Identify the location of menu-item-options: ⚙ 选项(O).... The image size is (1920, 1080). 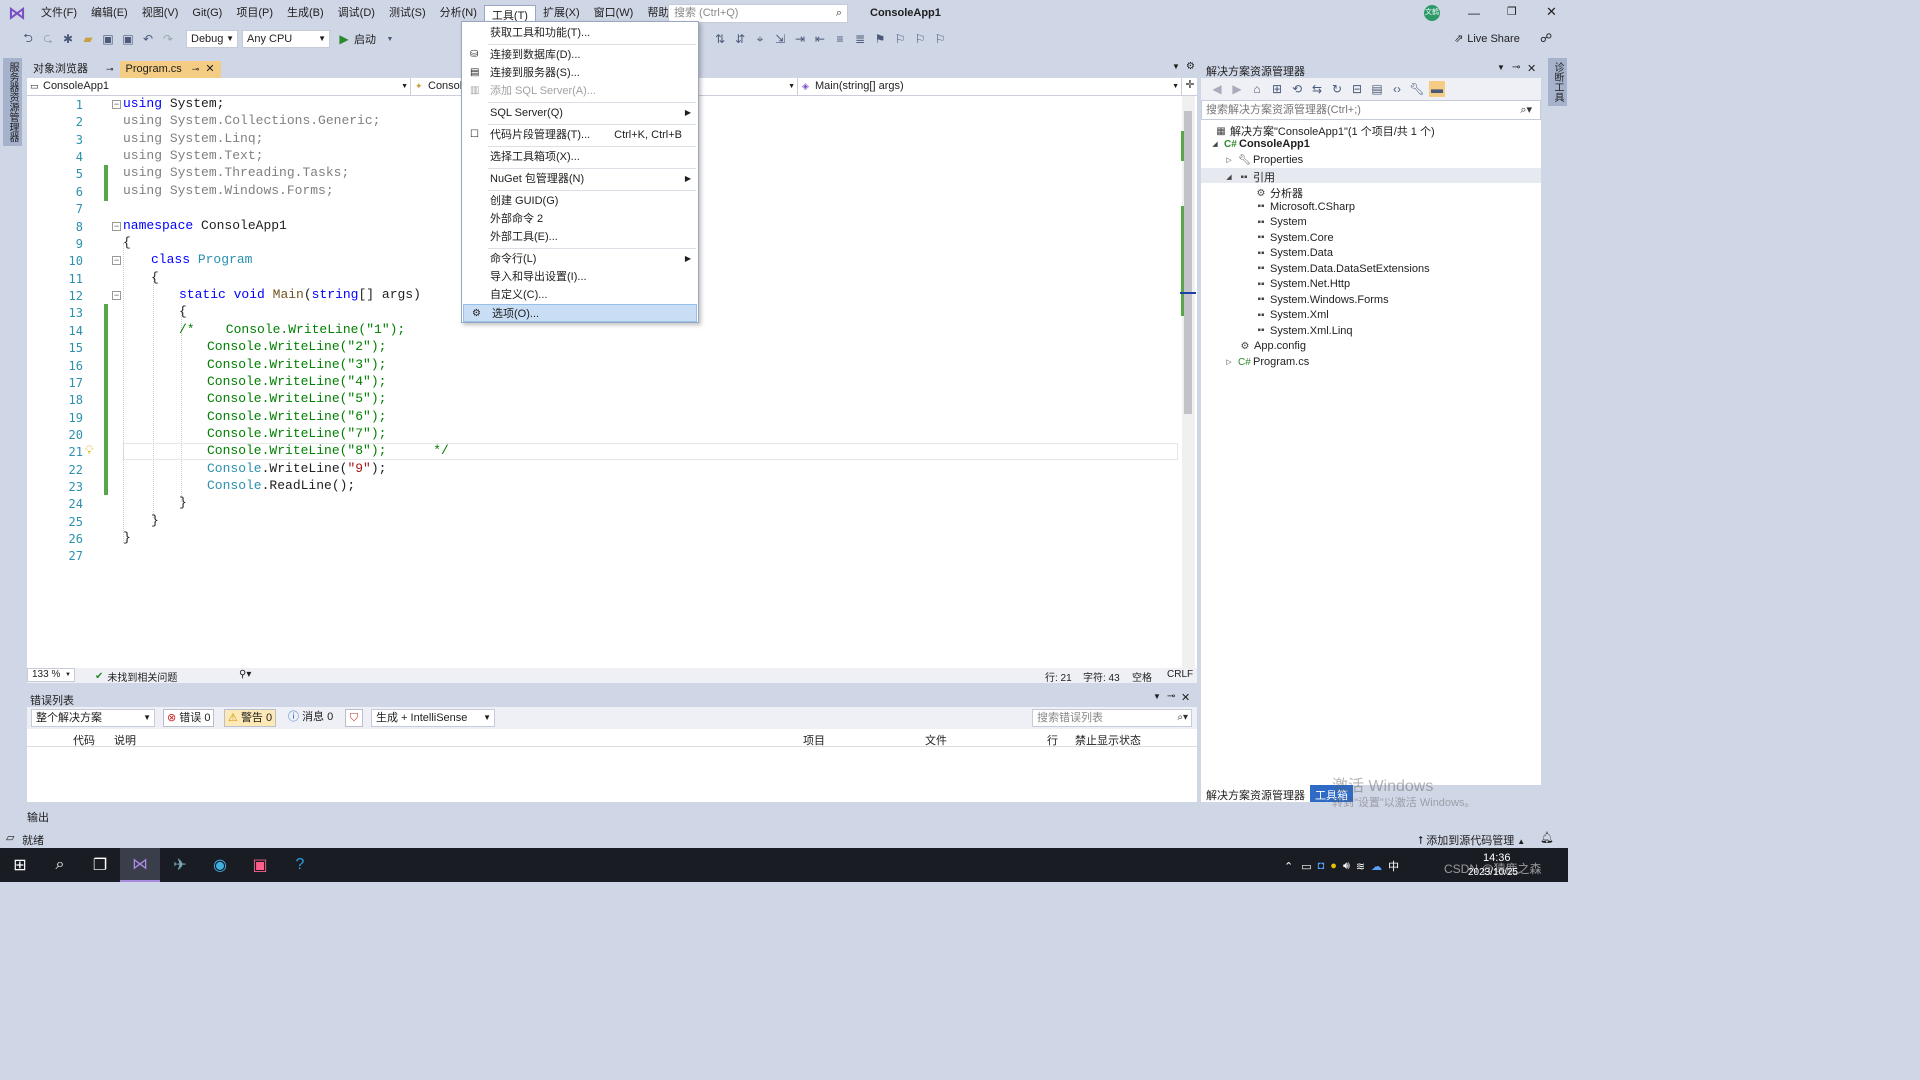
(580, 313).